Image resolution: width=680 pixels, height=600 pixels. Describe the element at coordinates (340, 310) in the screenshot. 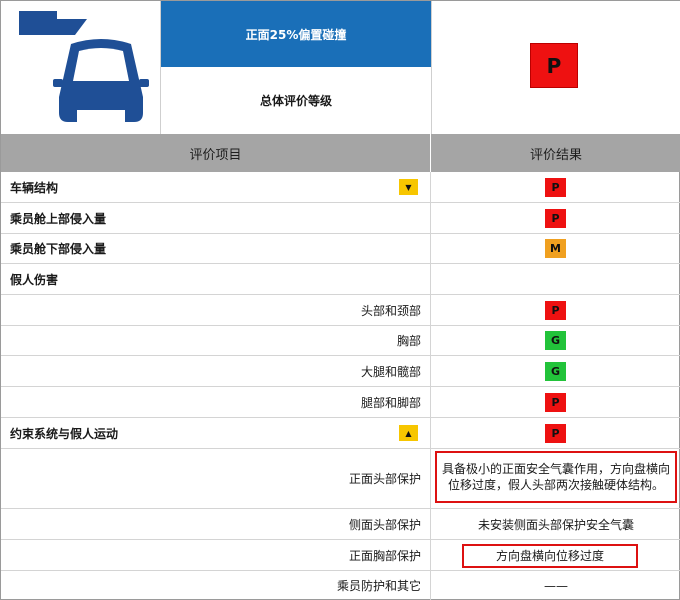

I see `table-row-head-neck: 头部和颈部` at that location.